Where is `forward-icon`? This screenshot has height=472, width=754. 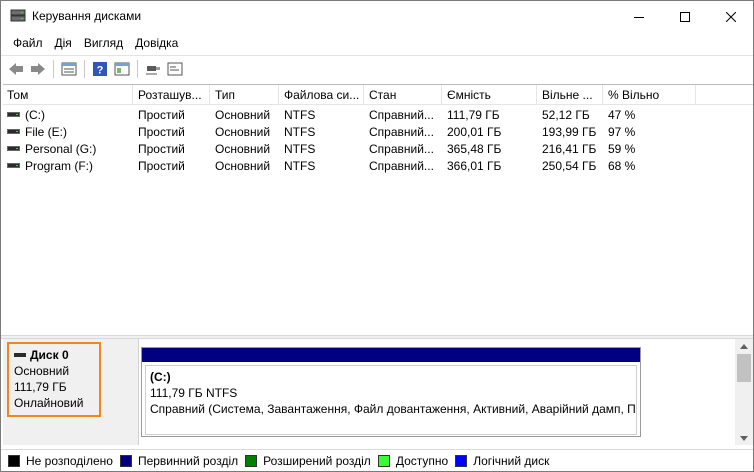
forward-icon is located at coordinates (38, 68).